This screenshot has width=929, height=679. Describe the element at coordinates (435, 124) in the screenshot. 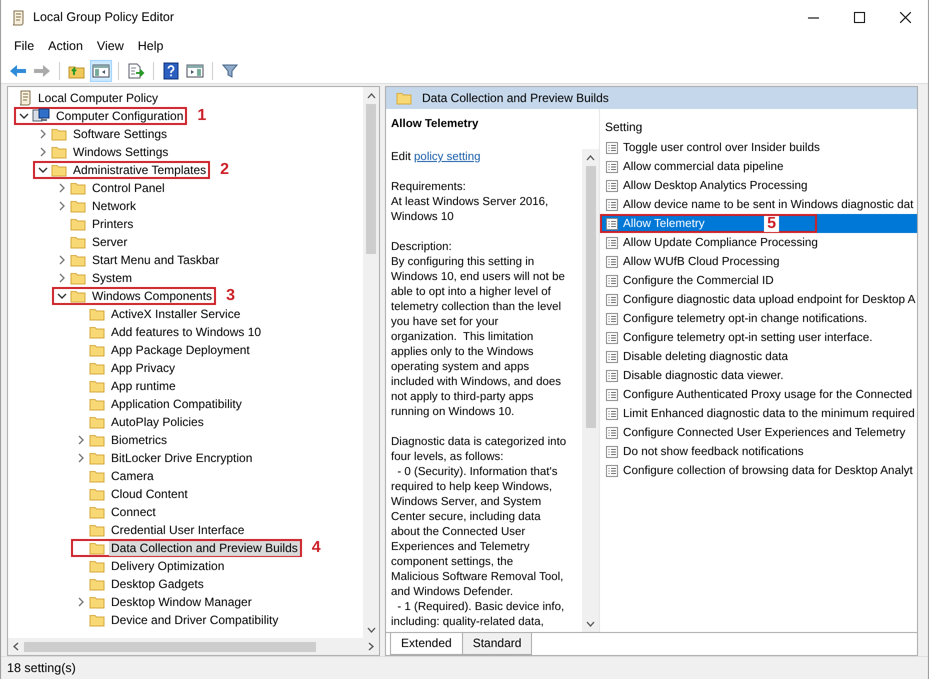

I see `policy-title: Allow Telemetry` at that location.